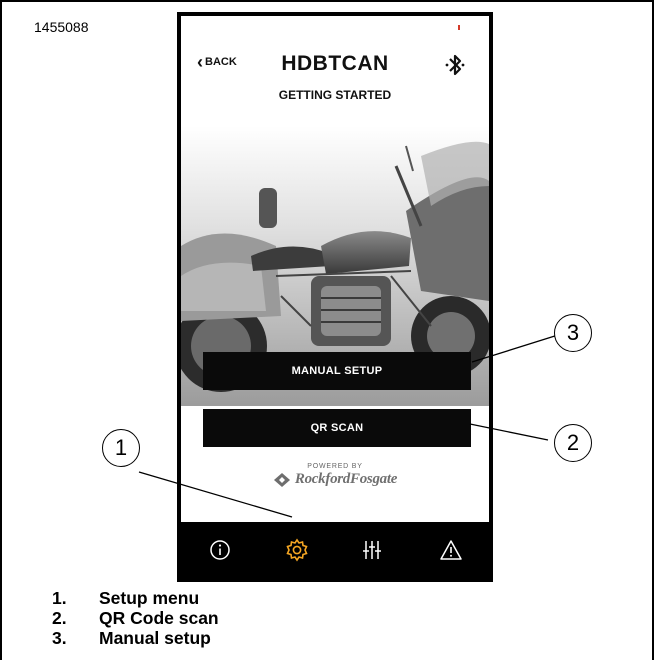 The width and height of the screenshot is (654, 660). I want to click on sliders-icon, so click(371, 550).